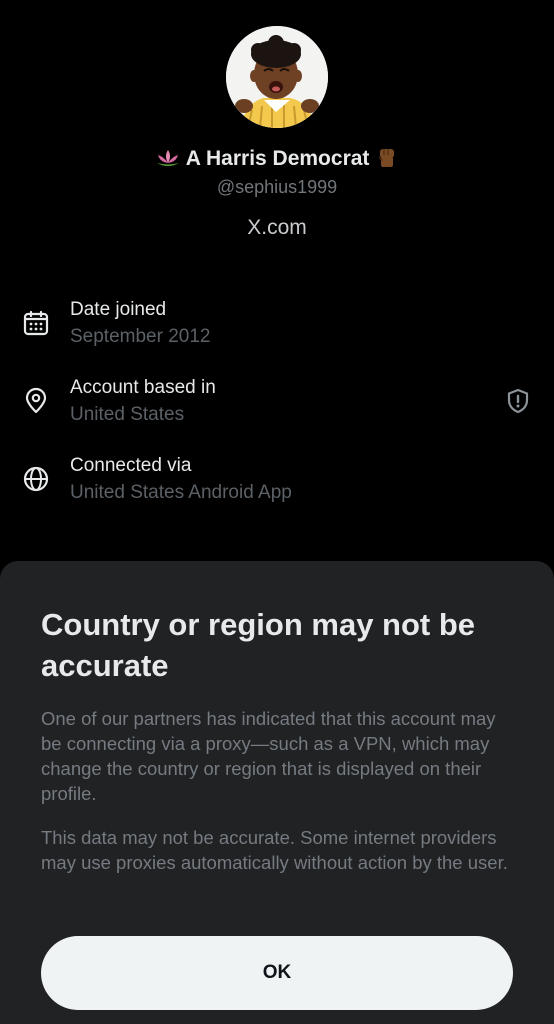 The width and height of the screenshot is (554, 1024). I want to click on date-joined-row: Date joined September 2012, so click(277, 327).